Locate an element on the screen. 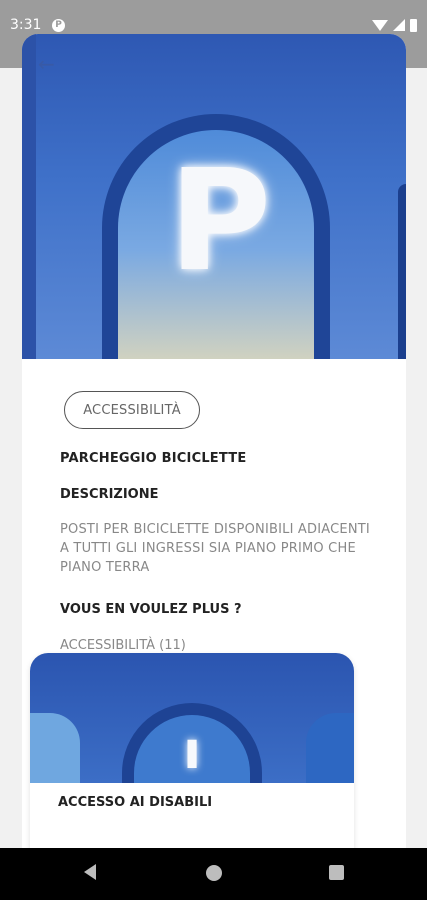  hero-arch-right is located at coordinates (402, 271).